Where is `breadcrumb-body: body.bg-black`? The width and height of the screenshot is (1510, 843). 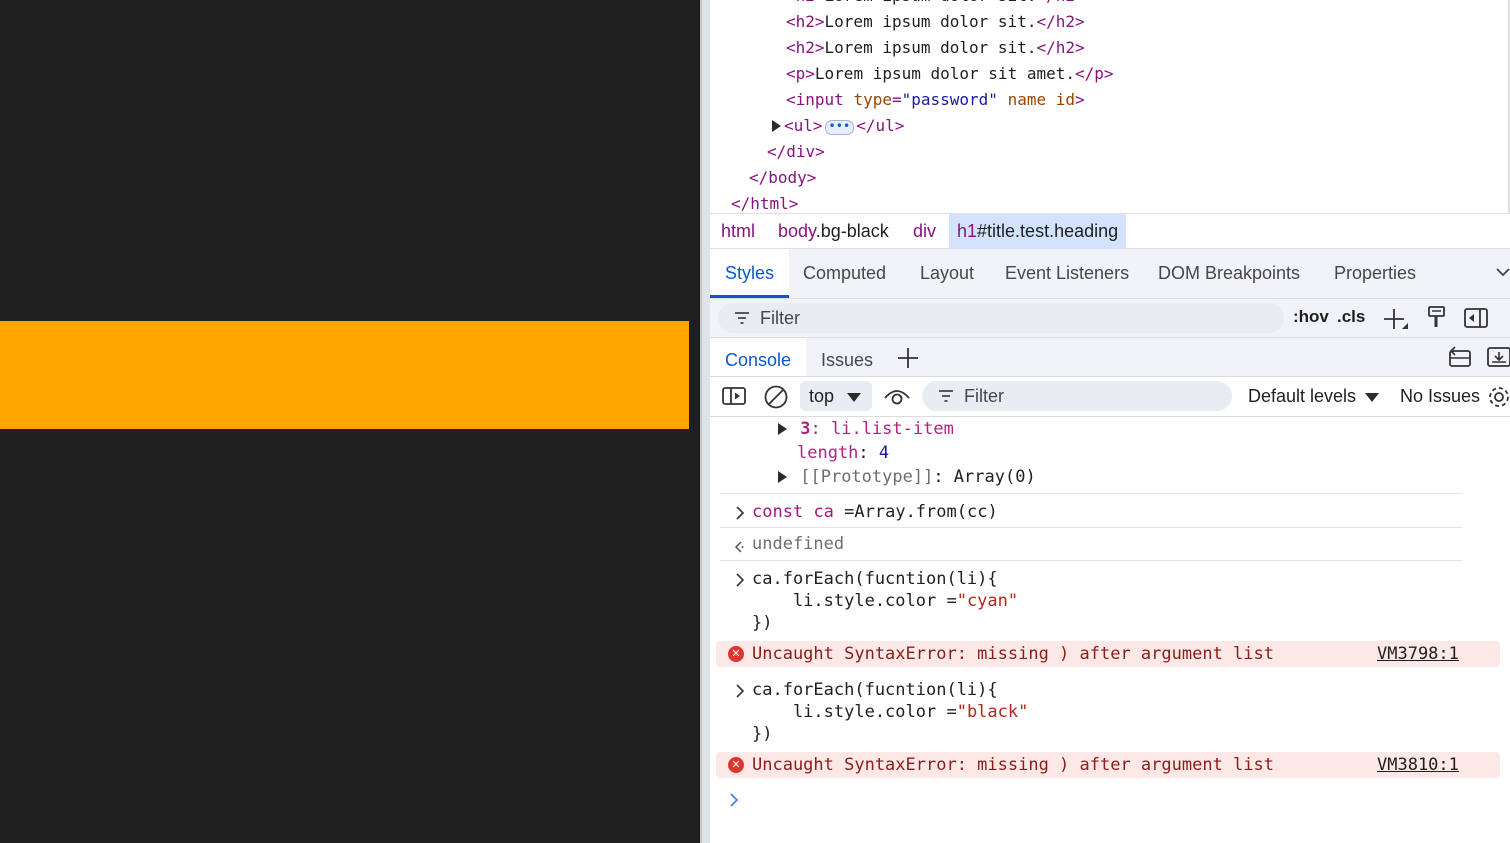 breadcrumb-body: body.bg-black is located at coordinates (833, 231).